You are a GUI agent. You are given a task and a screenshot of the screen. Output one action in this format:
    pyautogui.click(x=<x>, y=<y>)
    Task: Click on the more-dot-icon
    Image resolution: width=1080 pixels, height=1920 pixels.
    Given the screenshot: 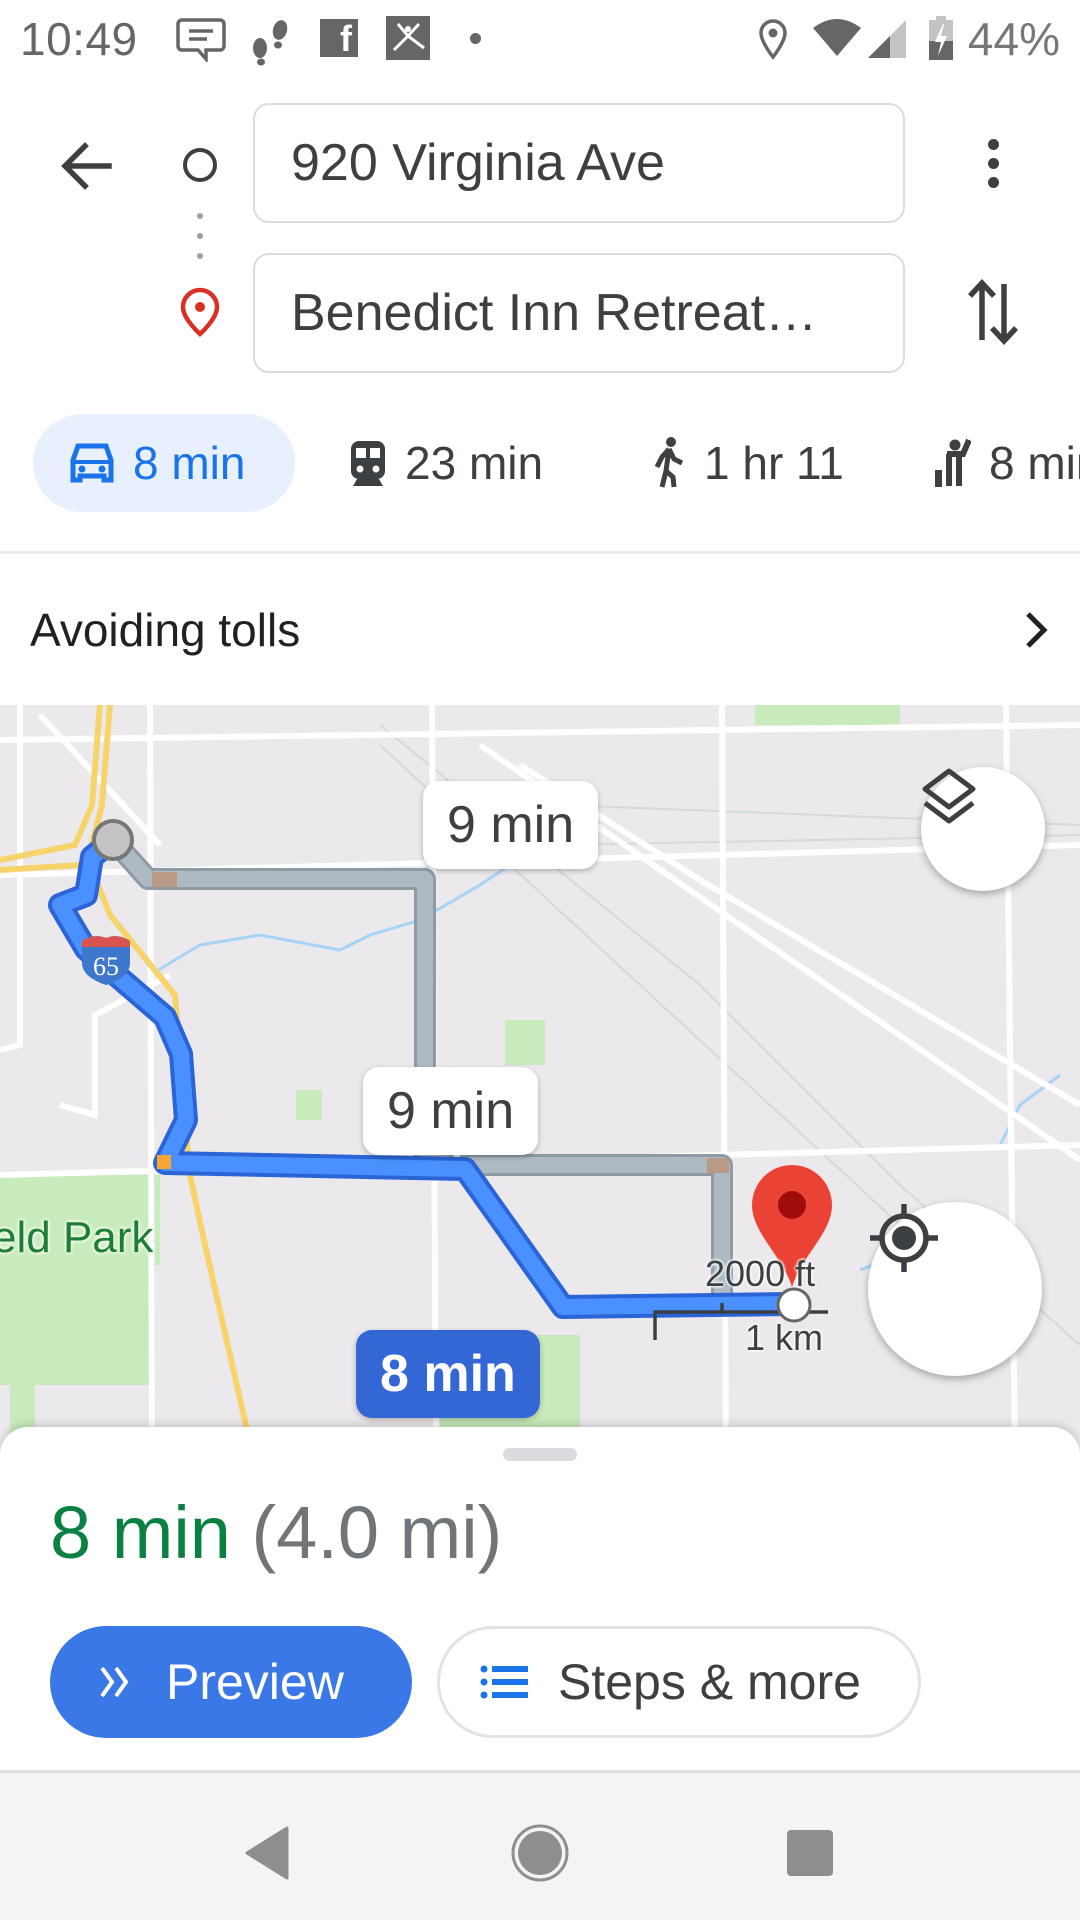 What is the action you would take?
    pyautogui.click(x=475, y=38)
    